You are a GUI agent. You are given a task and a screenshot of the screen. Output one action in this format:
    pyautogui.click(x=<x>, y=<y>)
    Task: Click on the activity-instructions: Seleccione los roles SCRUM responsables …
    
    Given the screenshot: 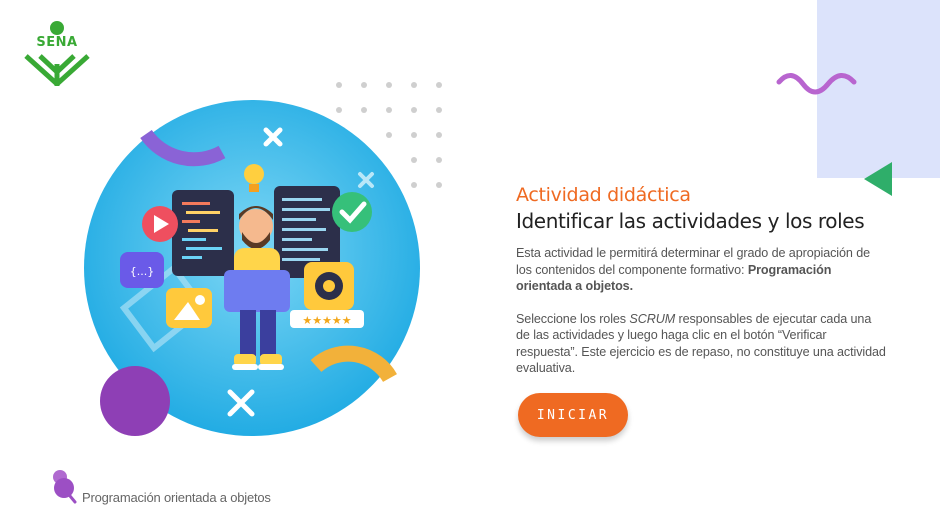 What is the action you would take?
    pyautogui.click(x=701, y=344)
    